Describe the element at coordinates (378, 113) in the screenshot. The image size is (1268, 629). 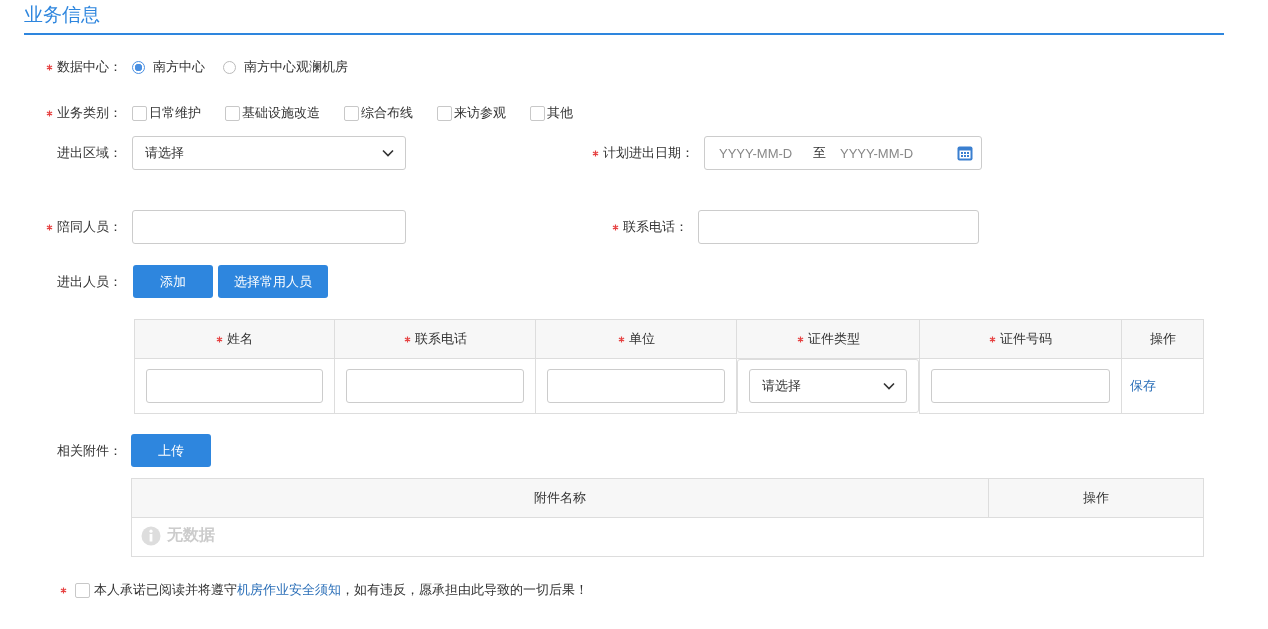
I see `checkbox-option: 综合布线` at that location.